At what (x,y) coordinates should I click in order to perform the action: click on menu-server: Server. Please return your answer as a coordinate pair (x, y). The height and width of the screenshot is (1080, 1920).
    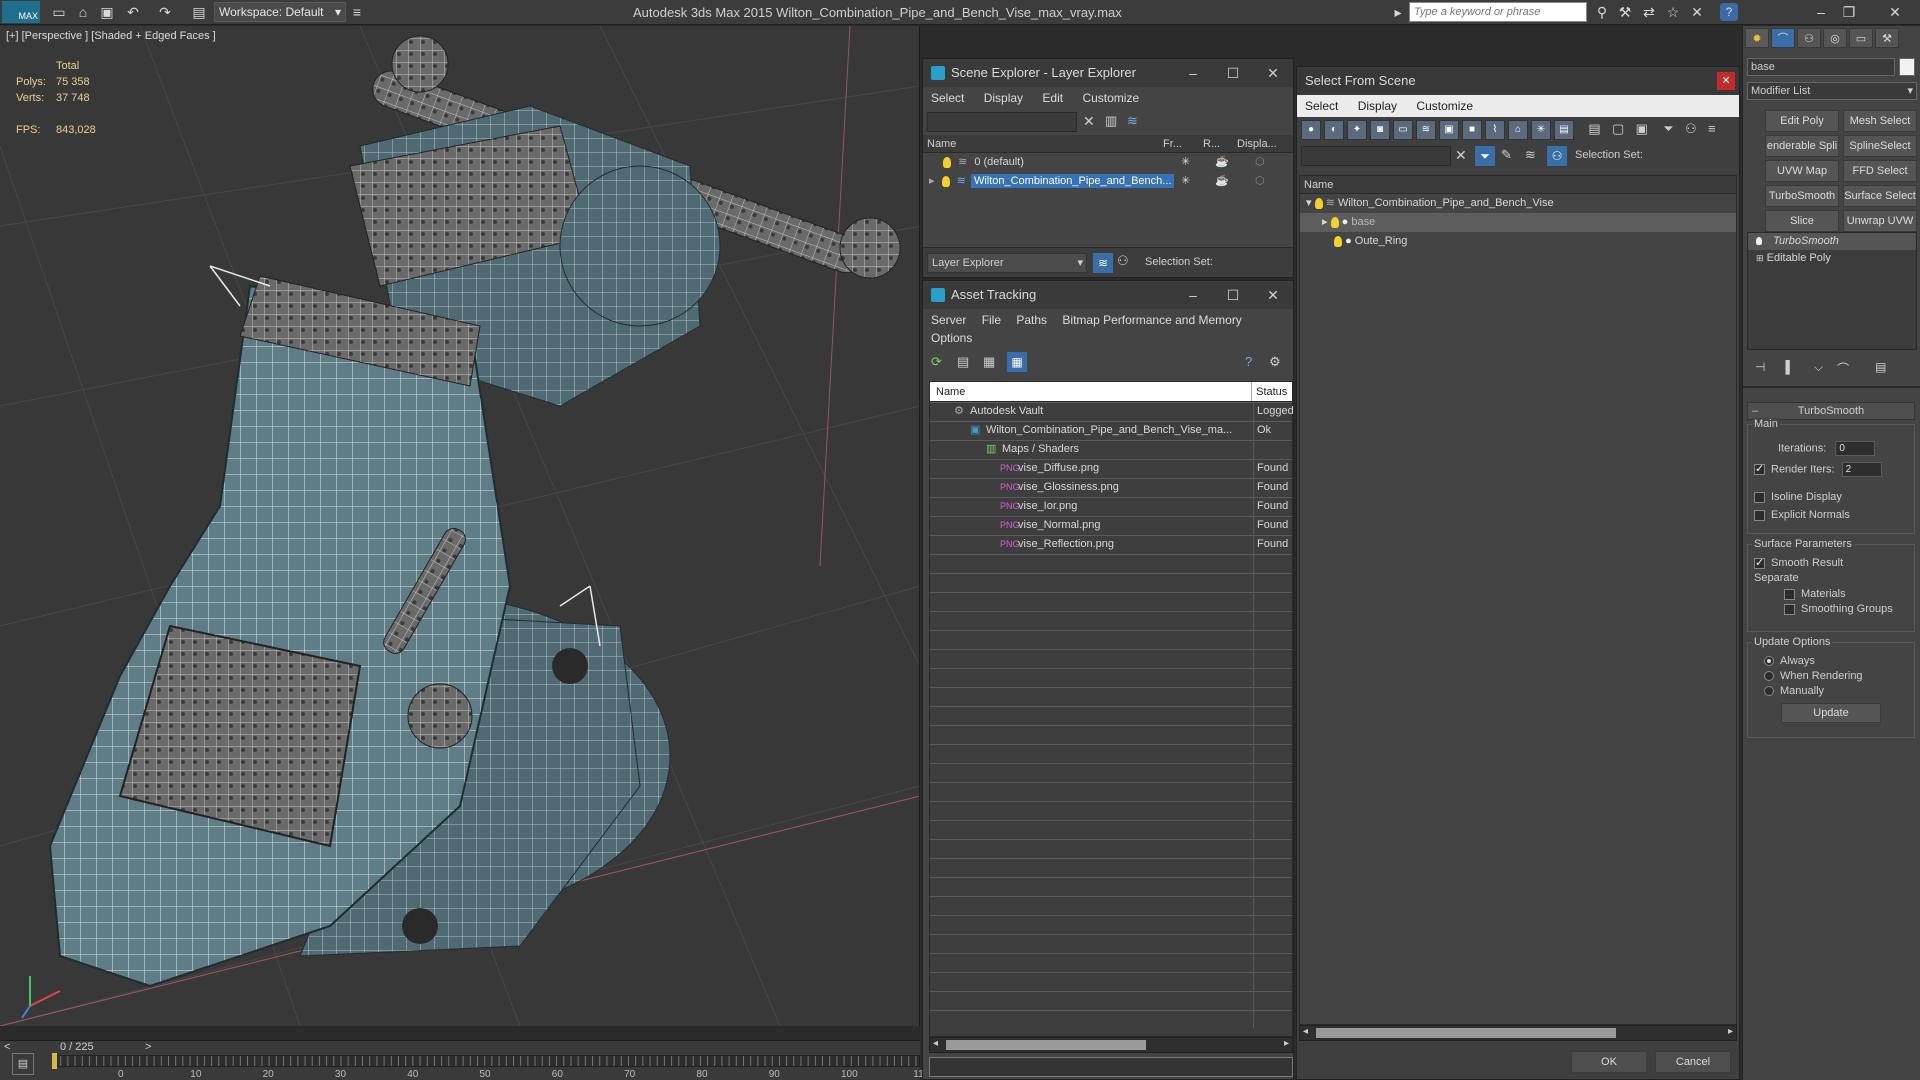
    Looking at the image, I should click on (948, 320).